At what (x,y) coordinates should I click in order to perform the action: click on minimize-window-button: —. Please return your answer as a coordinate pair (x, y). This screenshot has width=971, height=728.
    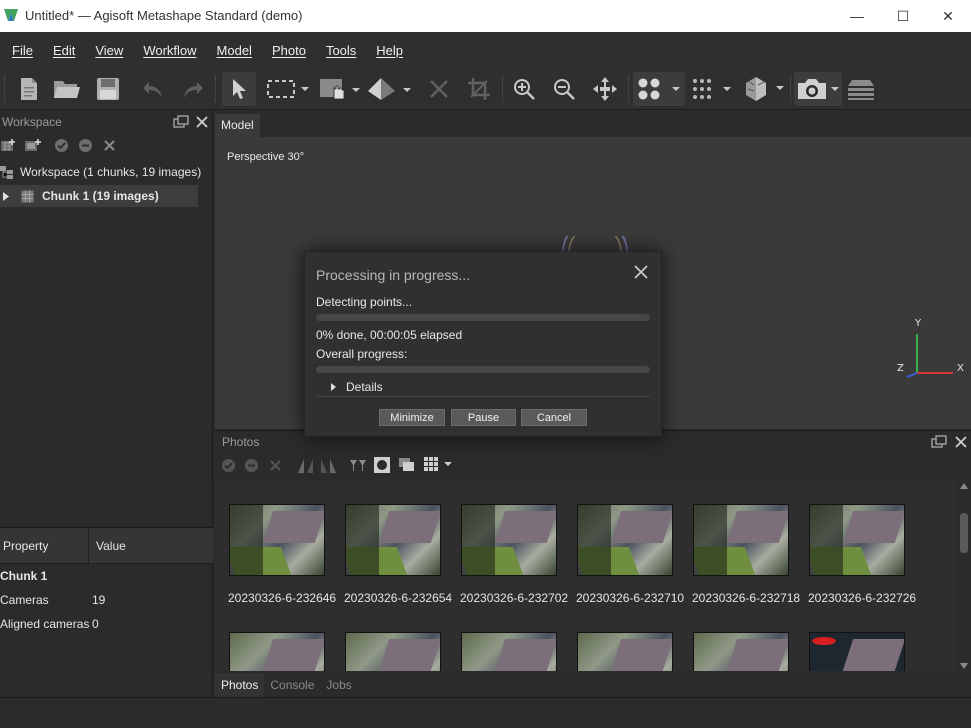
    Looking at the image, I should click on (857, 16).